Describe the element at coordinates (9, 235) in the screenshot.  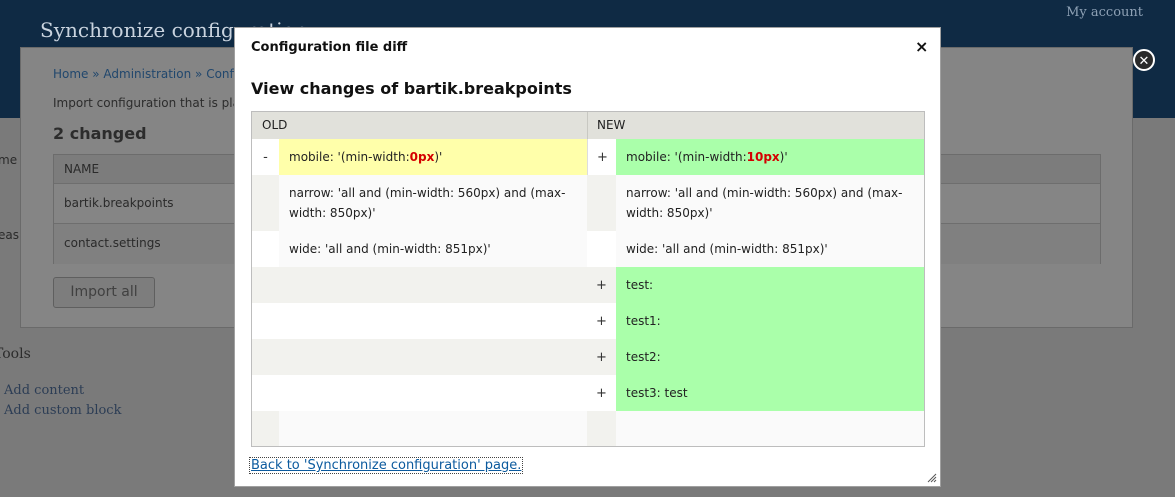
I see `clipped-text: eas` at that location.